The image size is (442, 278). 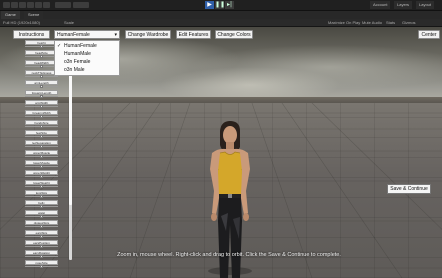 I want to click on slider-row: belly, so click(x=44, y=204).